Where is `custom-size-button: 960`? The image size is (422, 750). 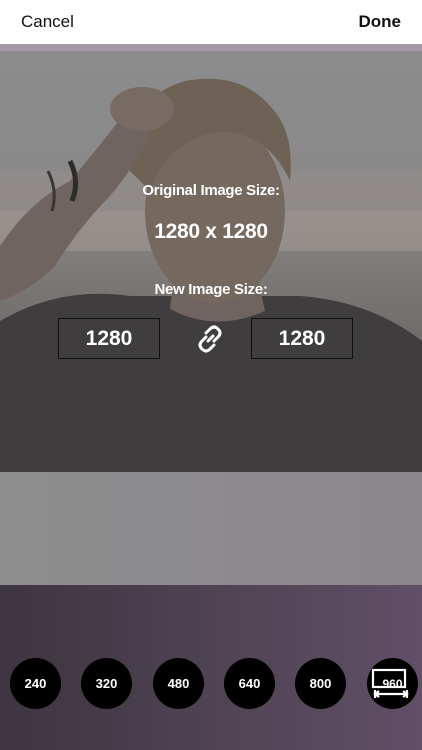 custom-size-button: 960 is located at coordinates (392, 683).